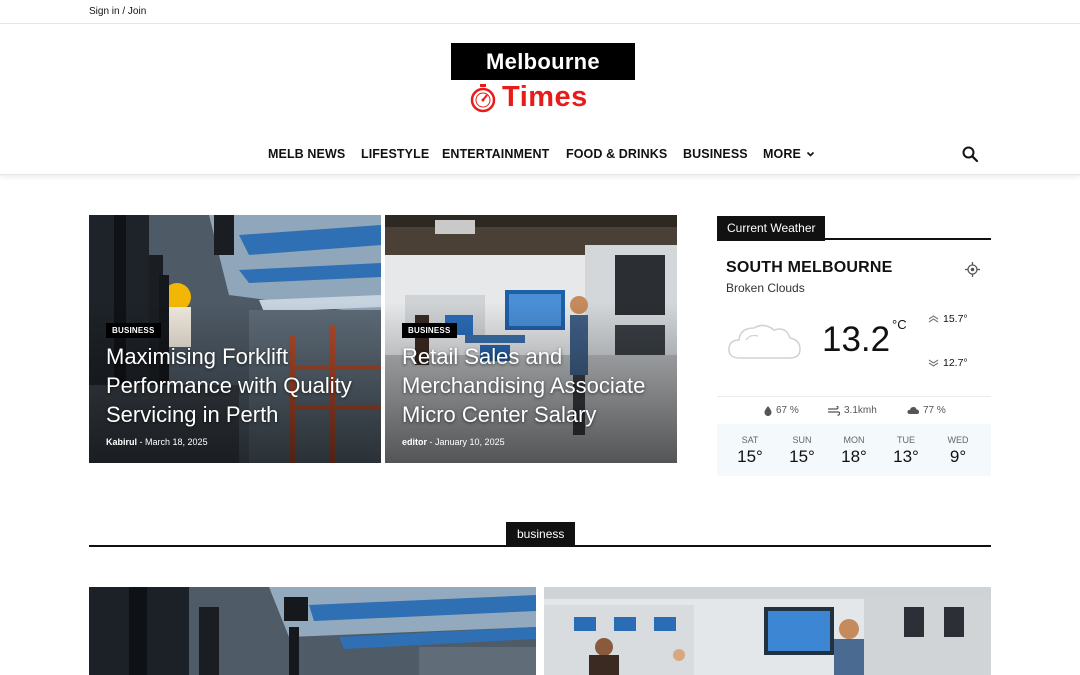 This screenshot has width=1080, height=675. I want to click on weather-forecast: SAT 15° SUN 15° MON 18° TUE 13° WED 9°, so click(854, 450).